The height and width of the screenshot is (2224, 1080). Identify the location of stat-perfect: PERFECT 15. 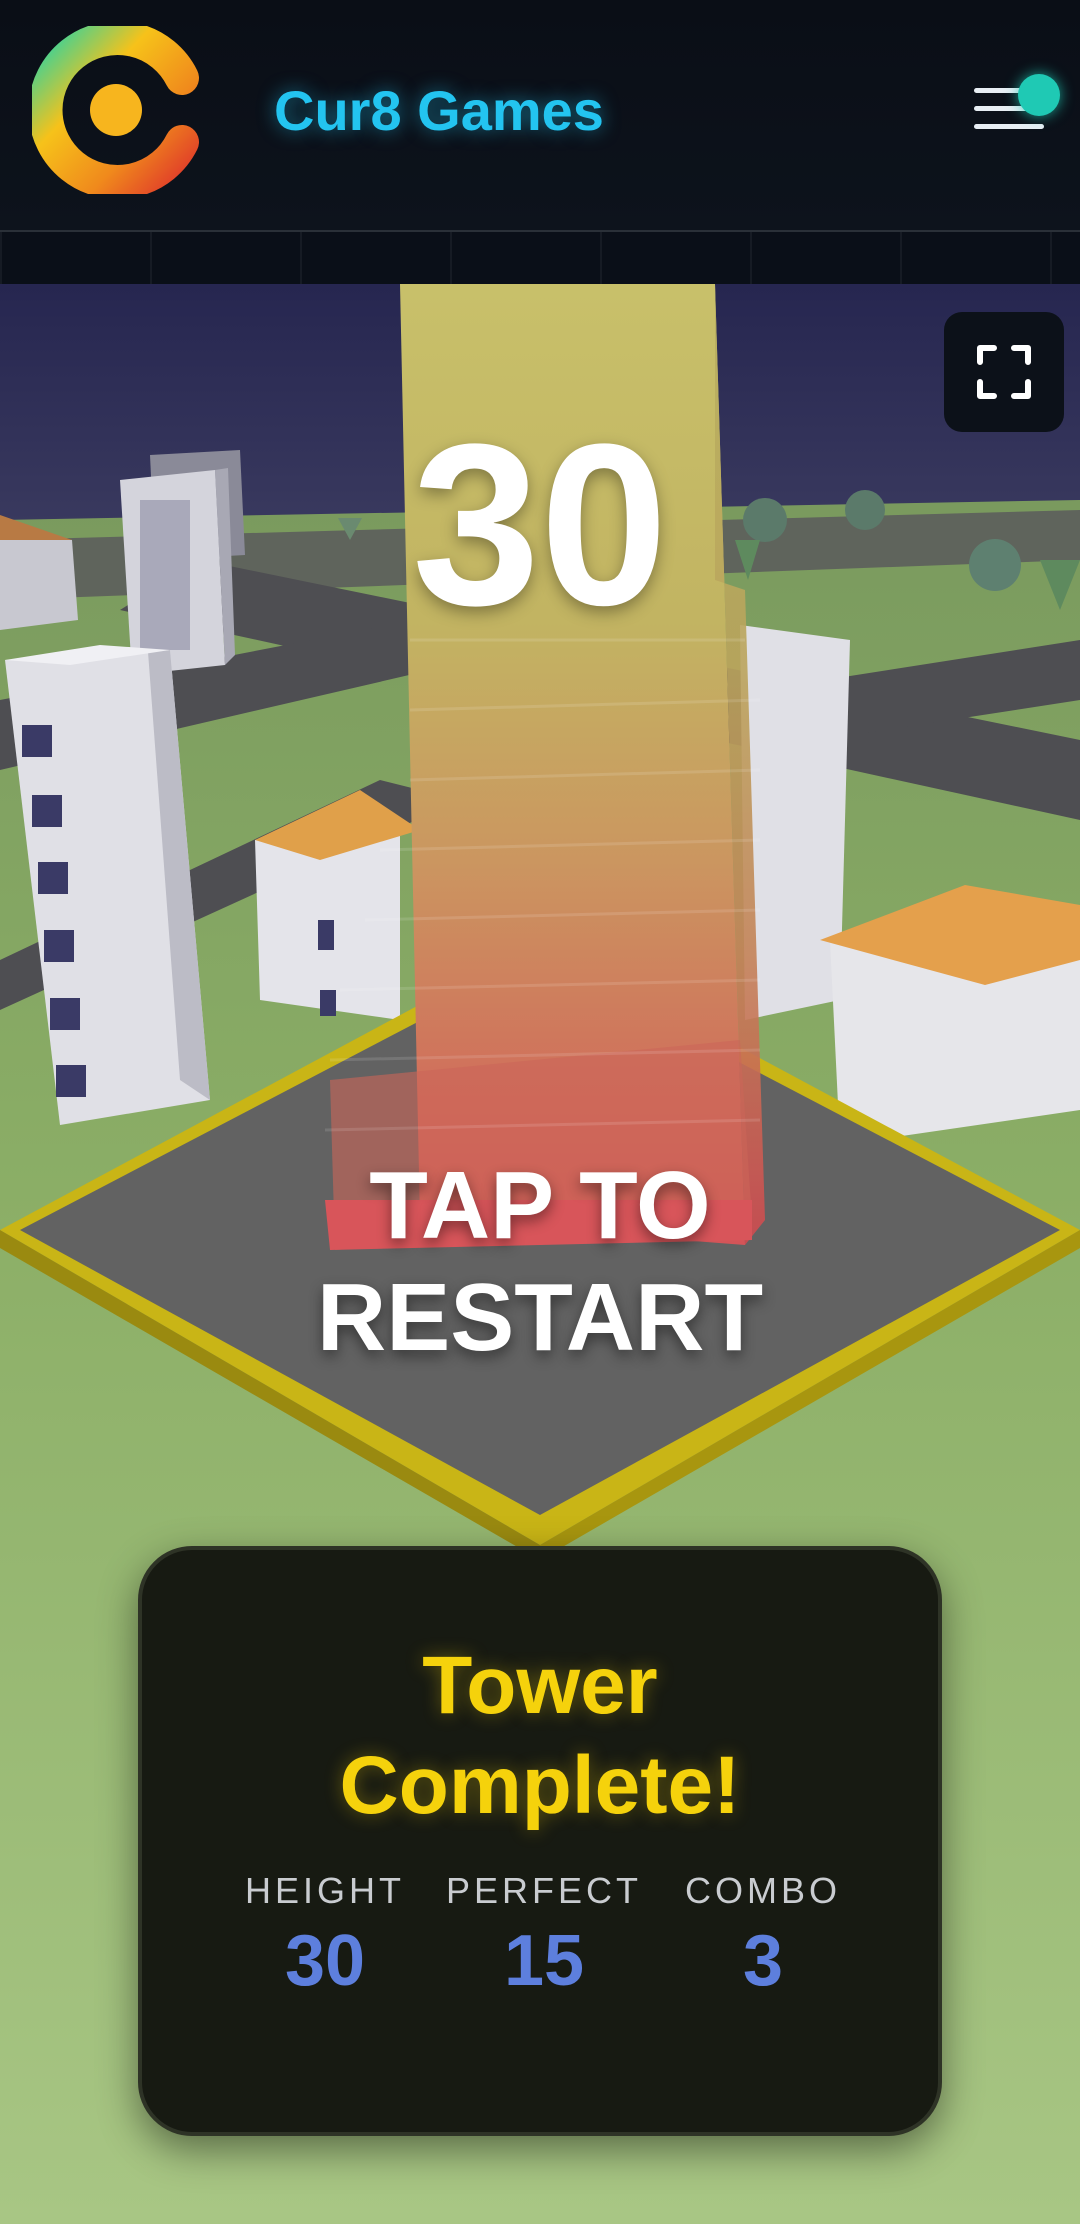
(544, 1936).